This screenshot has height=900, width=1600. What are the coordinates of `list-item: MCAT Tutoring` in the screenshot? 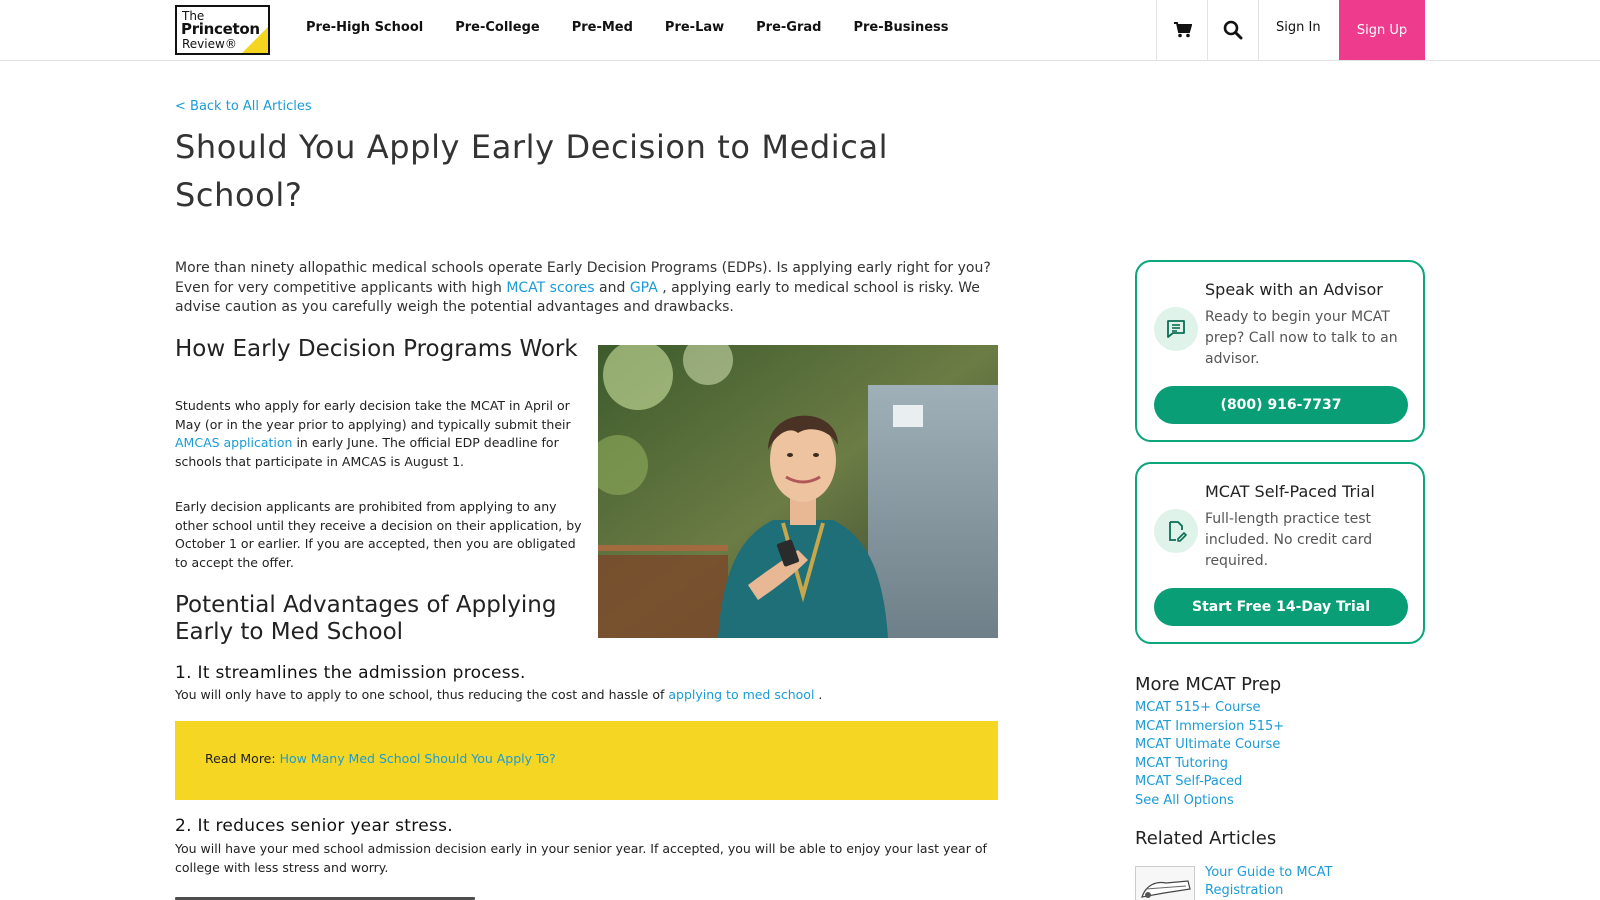 It's located at (1209, 764).